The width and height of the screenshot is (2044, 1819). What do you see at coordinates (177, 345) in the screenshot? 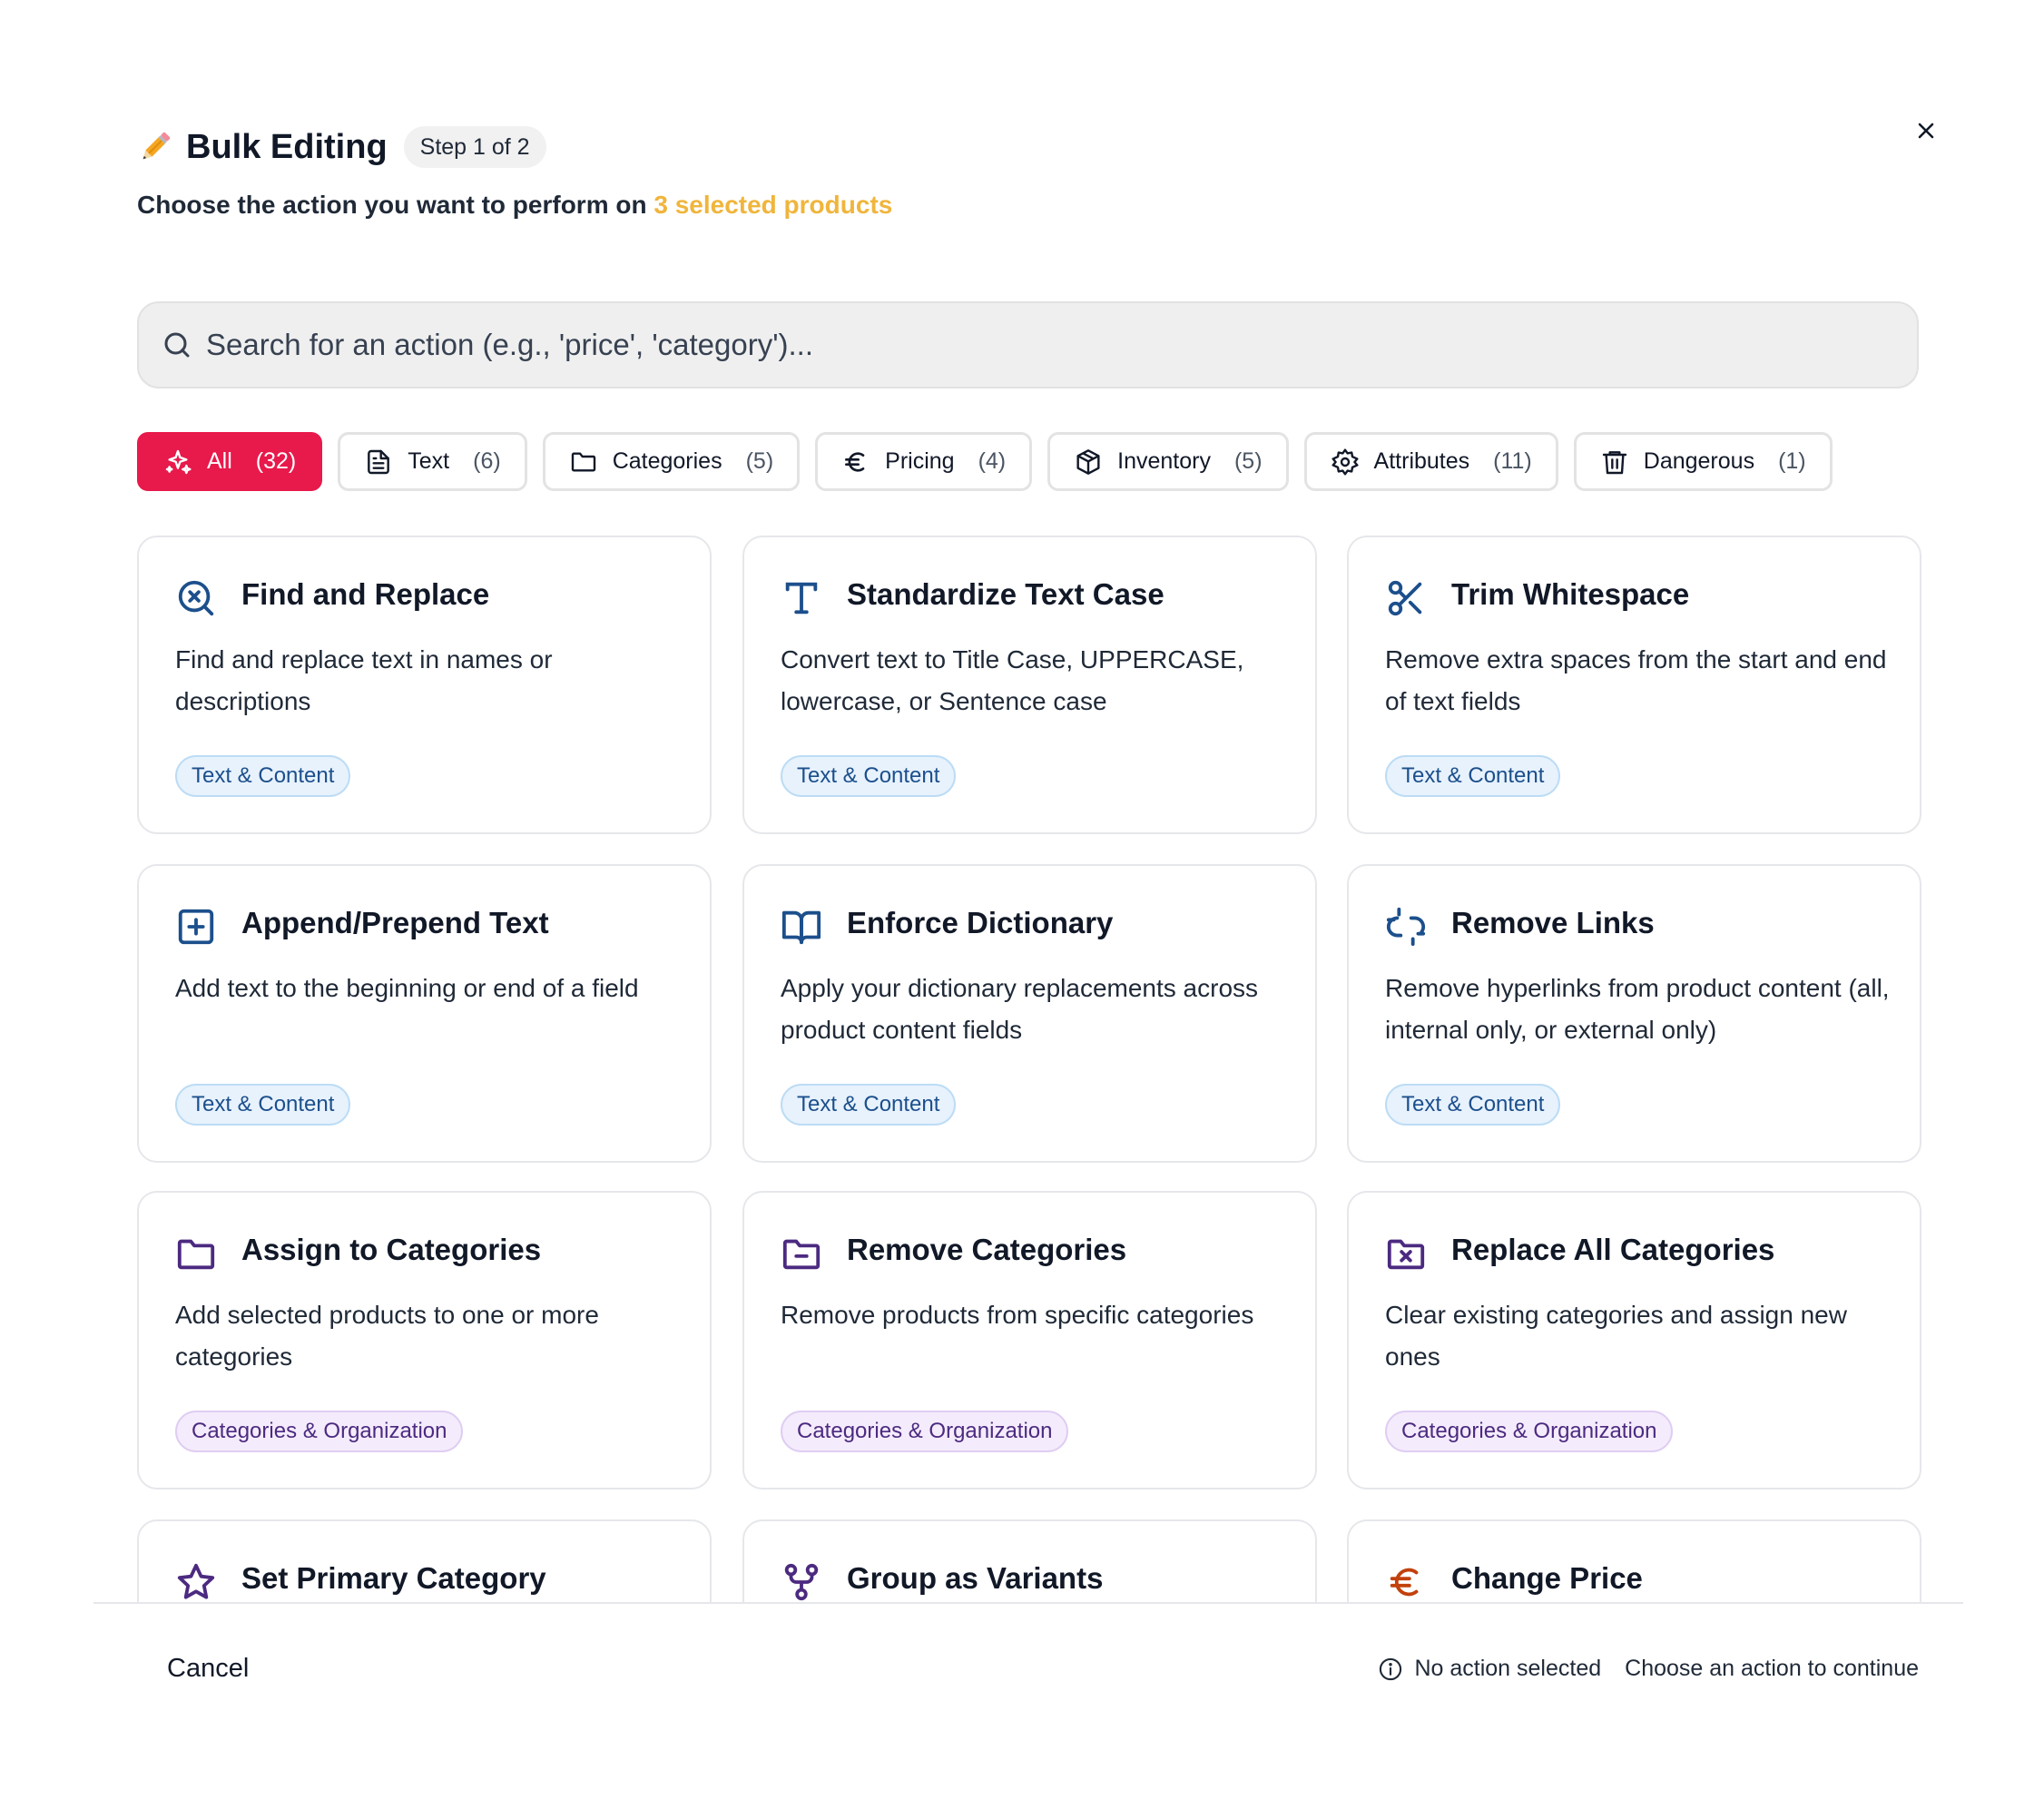
I see `search-icon` at bounding box center [177, 345].